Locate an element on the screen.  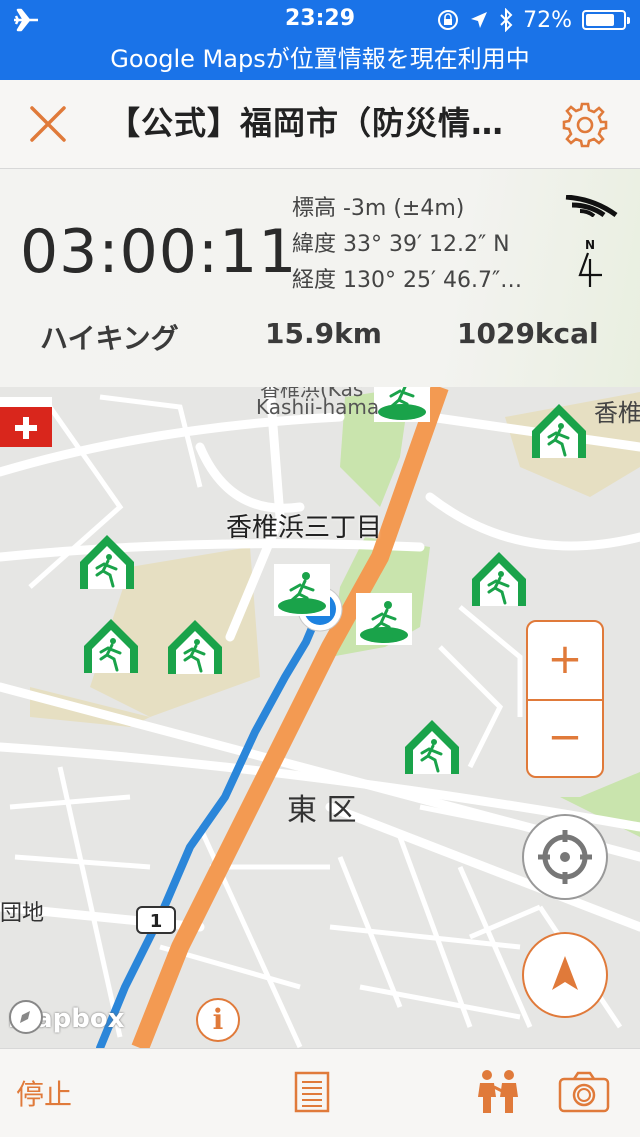
map-label-kashii-right: 香椎 is located at coordinates (617, 413).